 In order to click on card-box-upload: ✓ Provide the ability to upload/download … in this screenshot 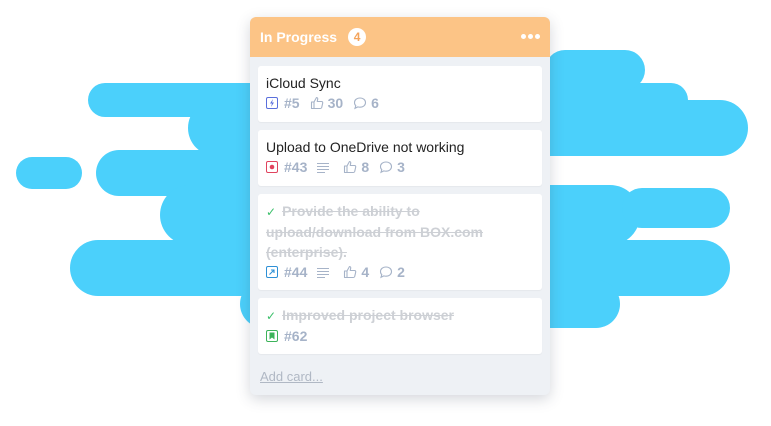, I will do `click(400, 242)`.